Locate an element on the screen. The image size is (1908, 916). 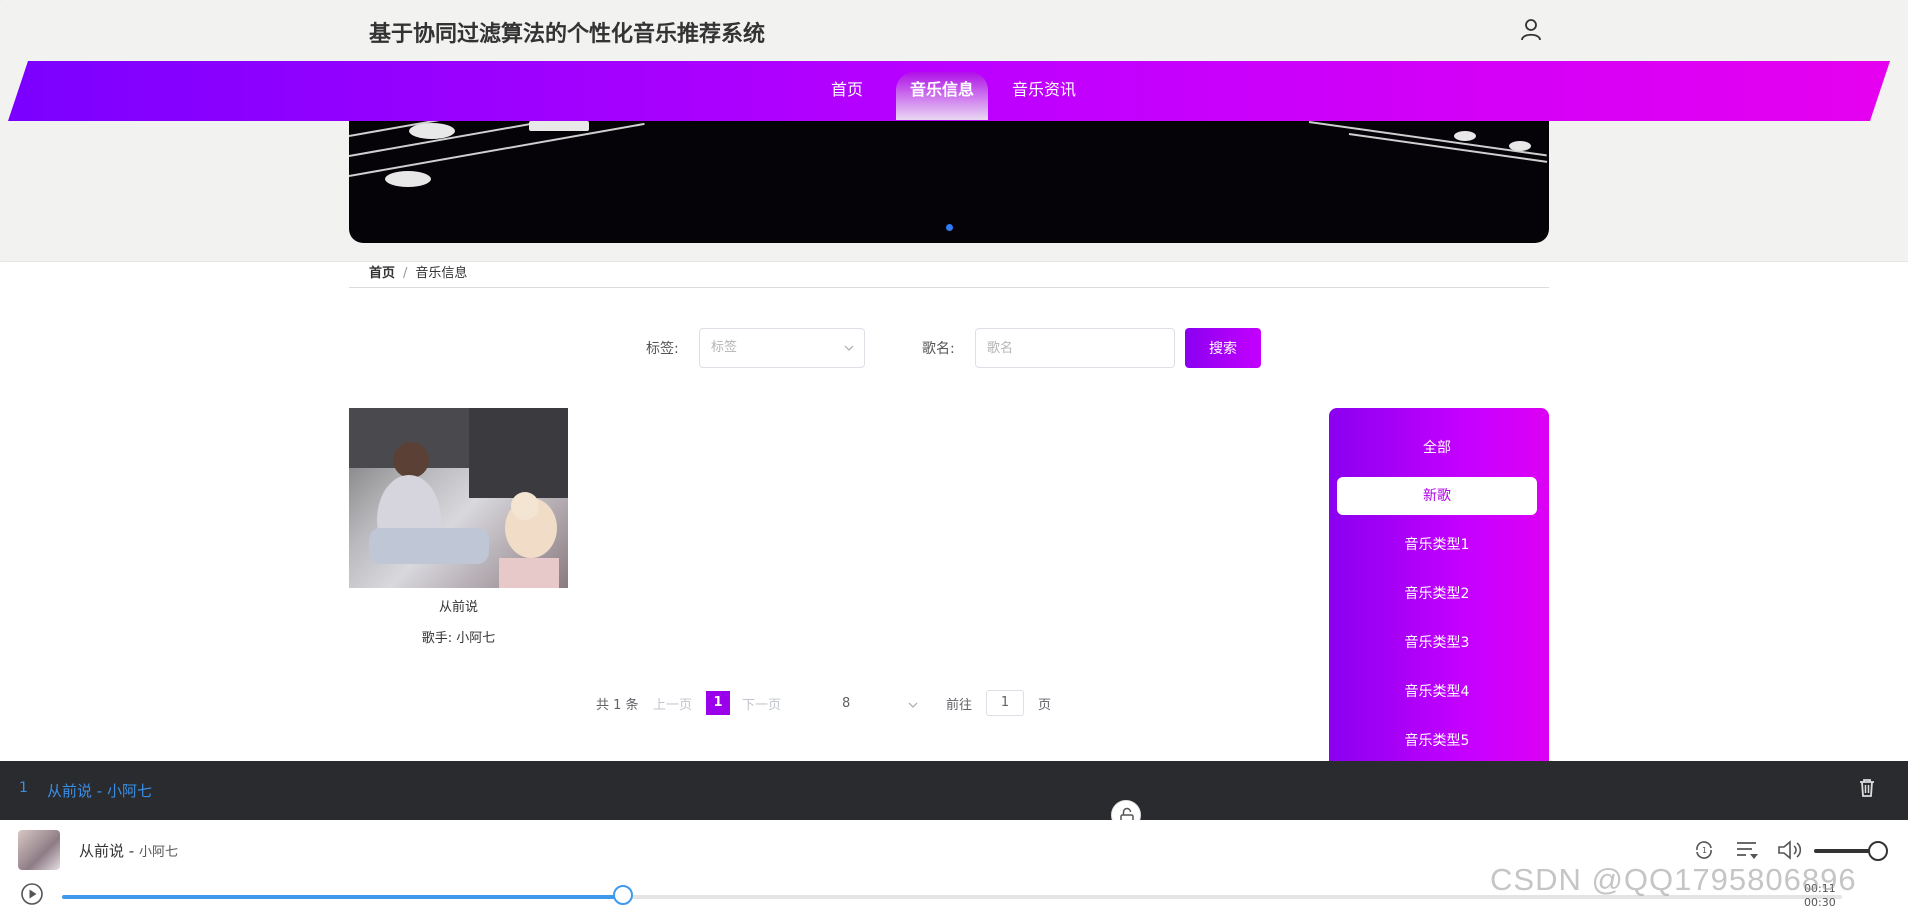
carousel-indicator is located at coordinates (949, 227).